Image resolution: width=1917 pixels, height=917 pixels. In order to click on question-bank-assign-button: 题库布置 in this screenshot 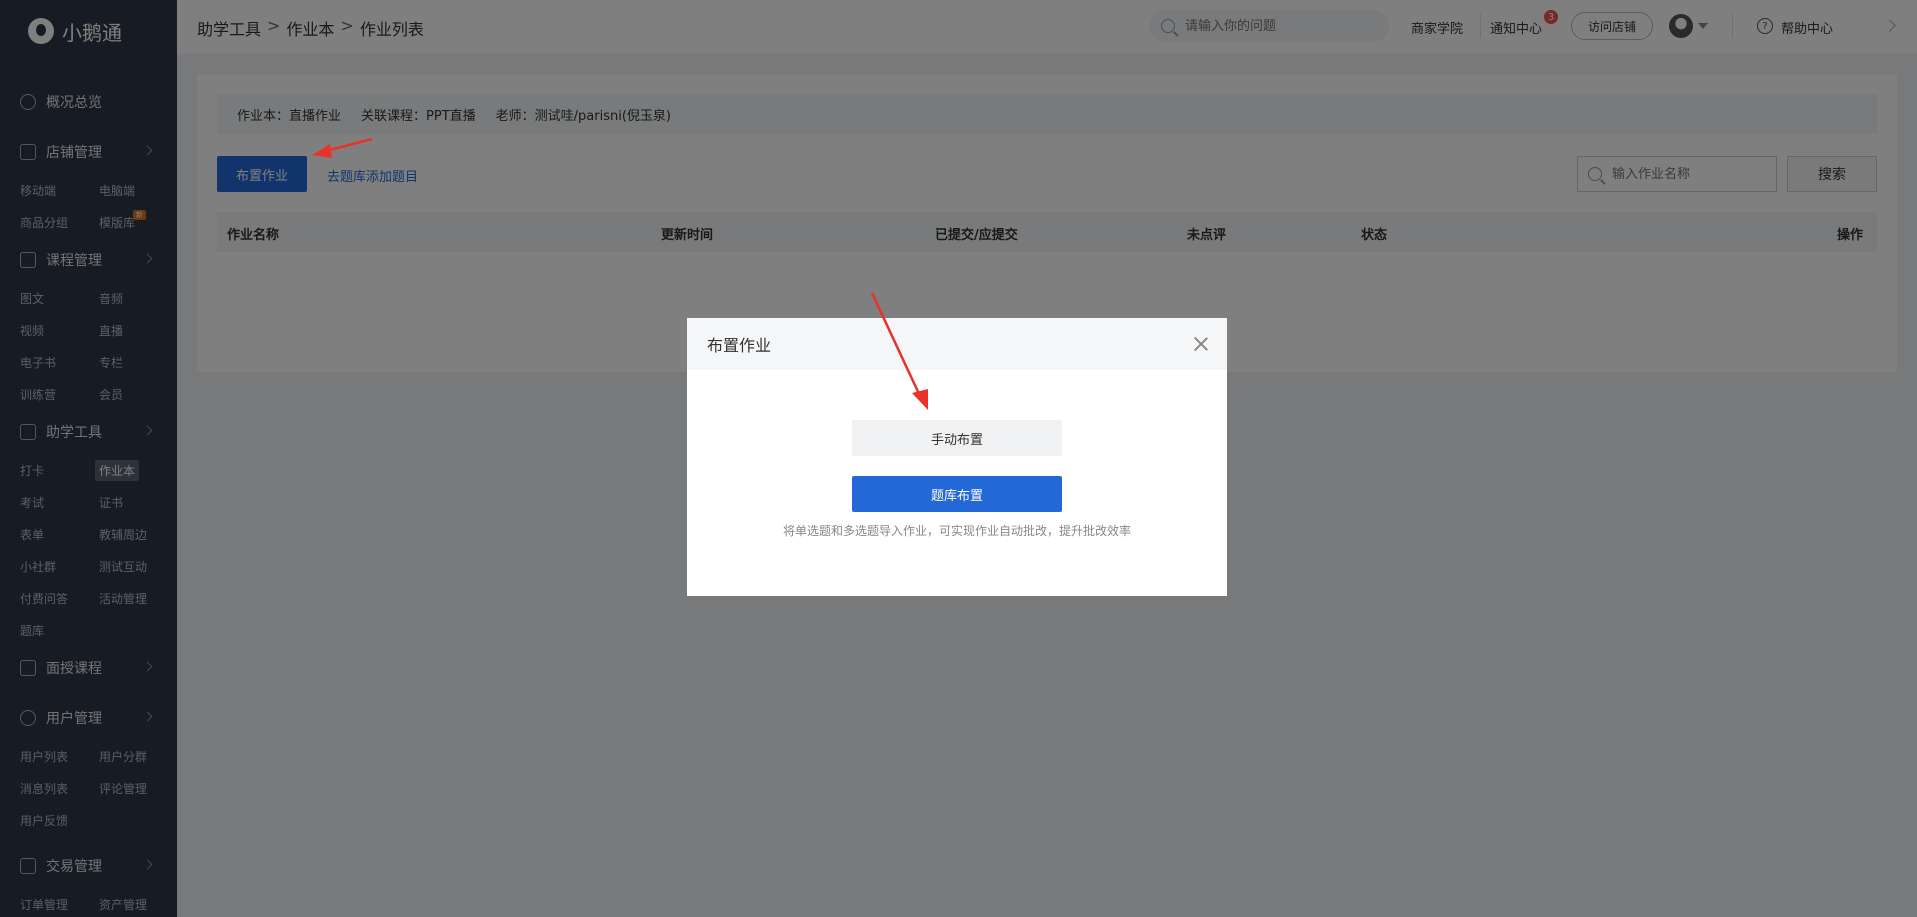, I will do `click(957, 494)`.